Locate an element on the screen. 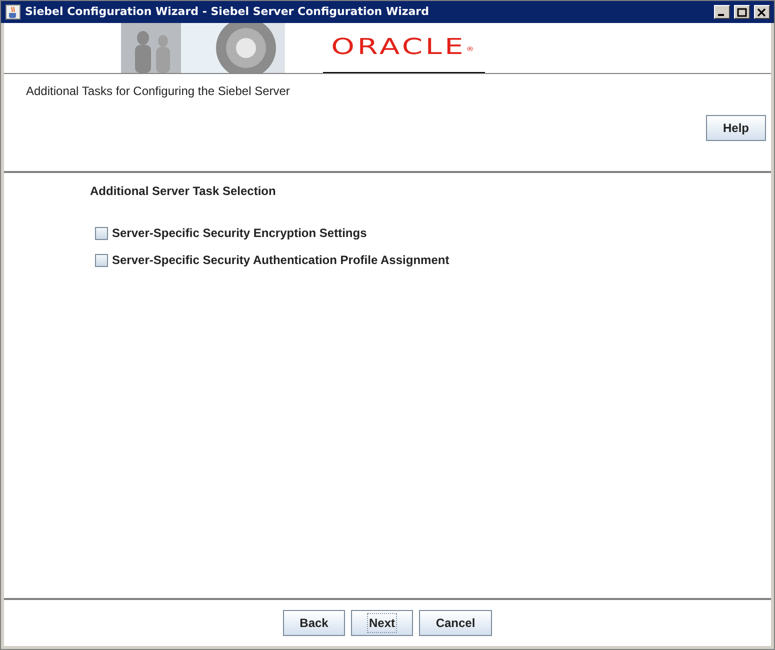 The width and height of the screenshot is (775, 650). close-button is located at coordinates (762, 12).